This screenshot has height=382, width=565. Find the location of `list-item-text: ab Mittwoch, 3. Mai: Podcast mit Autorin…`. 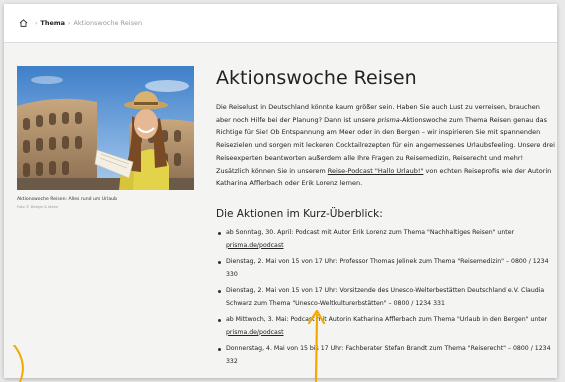

list-item-text: ab Mittwoch, 3. Mai: Podcast mit Autorin… is located at coordinates (387, 319).